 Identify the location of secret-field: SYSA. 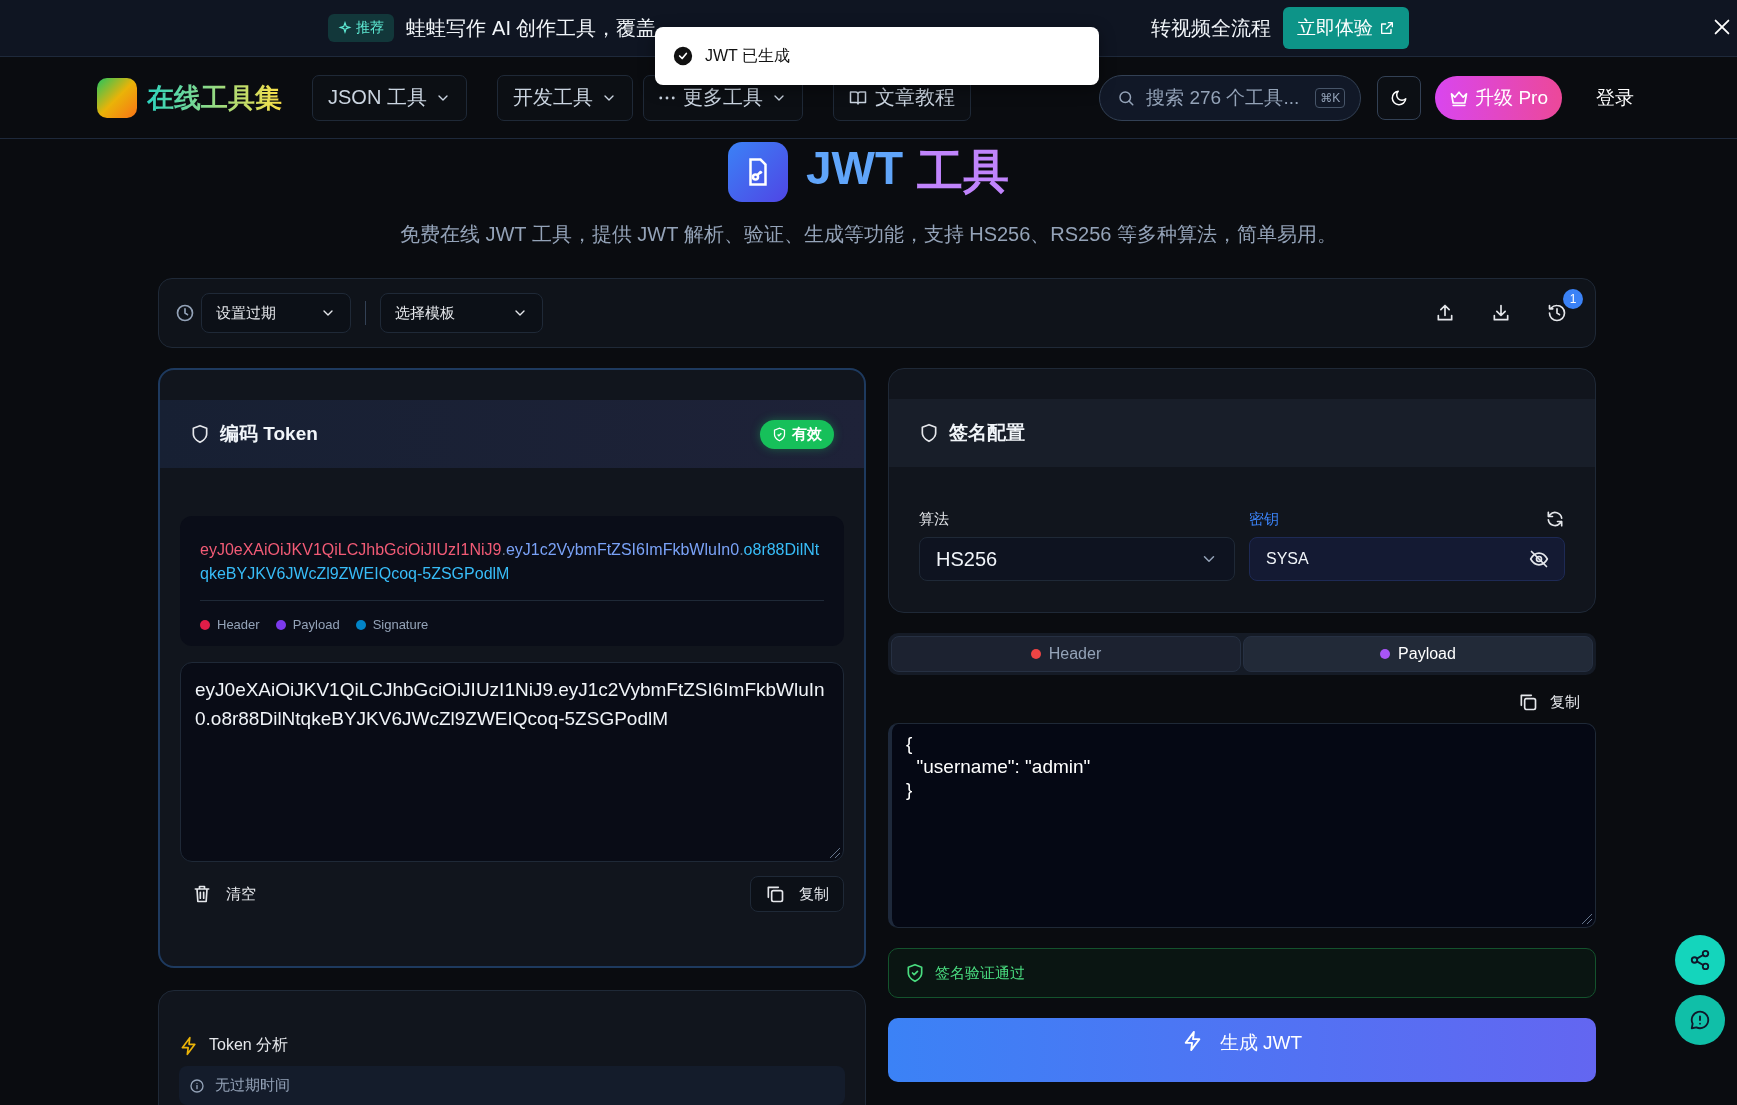
(1407, 559).